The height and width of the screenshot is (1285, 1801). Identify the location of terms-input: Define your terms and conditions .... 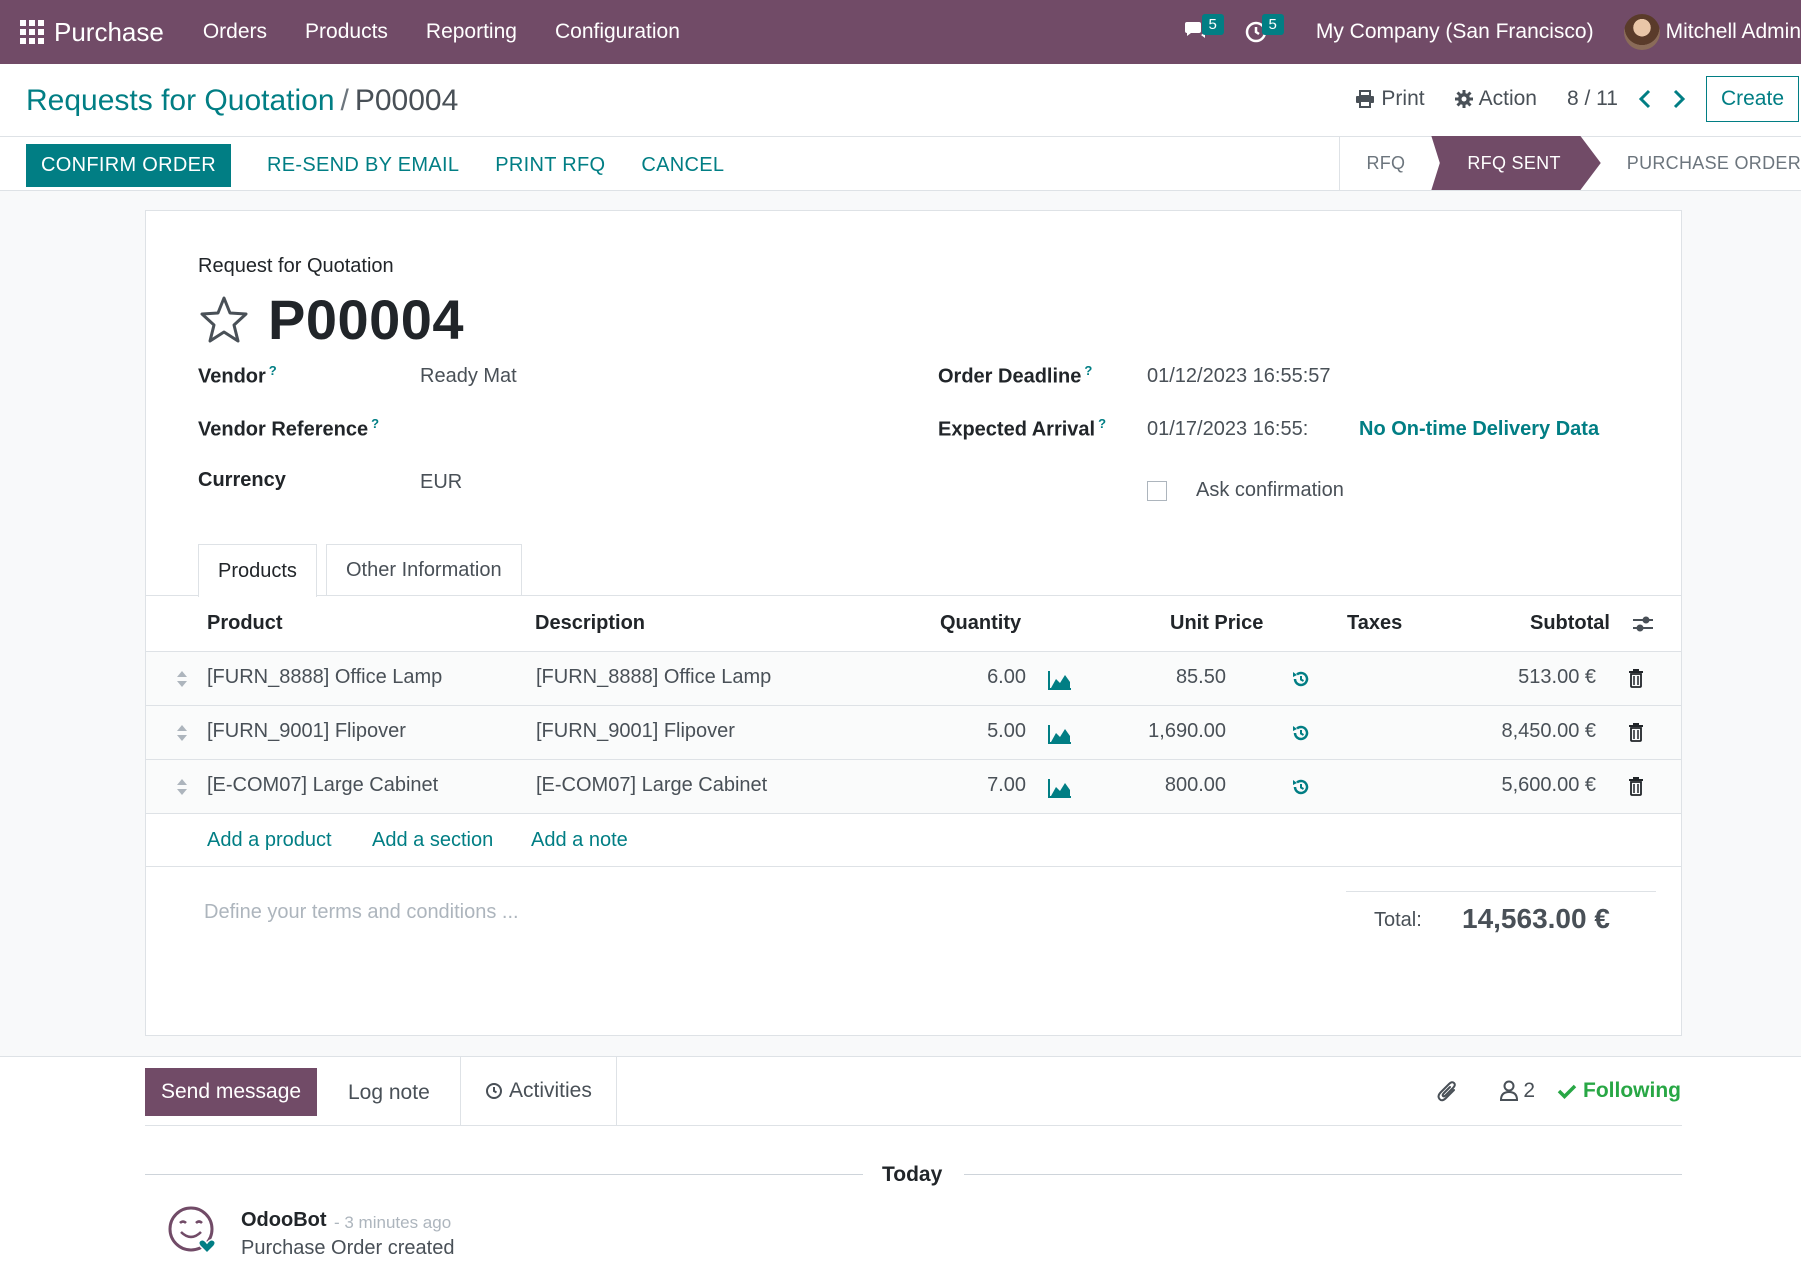
(361, 912).